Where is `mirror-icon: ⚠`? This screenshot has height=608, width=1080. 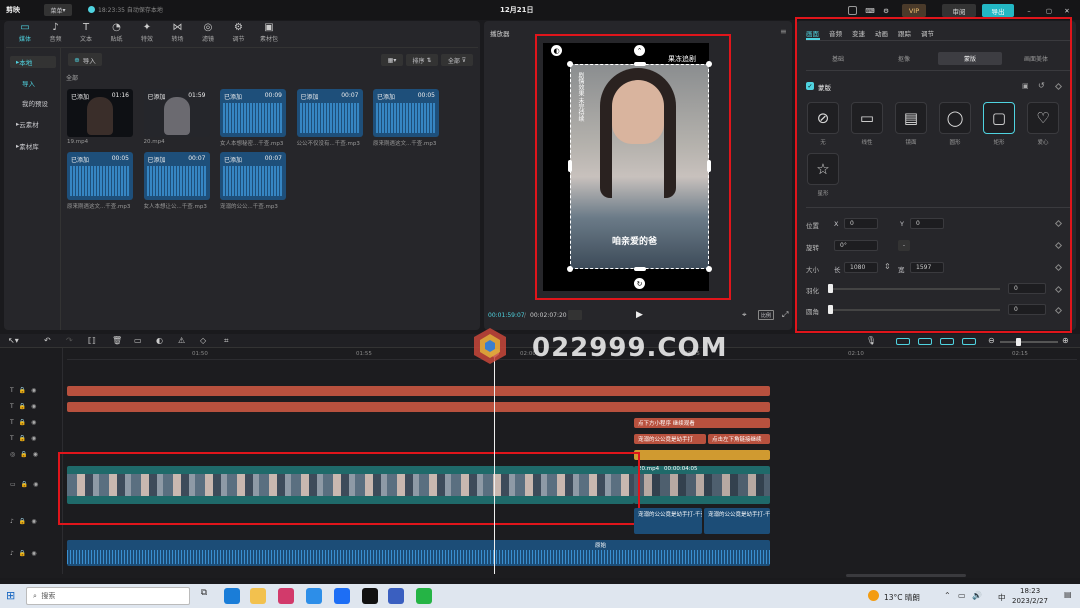
mirror-icon: ⚠ is located at coordinates (181, 340).